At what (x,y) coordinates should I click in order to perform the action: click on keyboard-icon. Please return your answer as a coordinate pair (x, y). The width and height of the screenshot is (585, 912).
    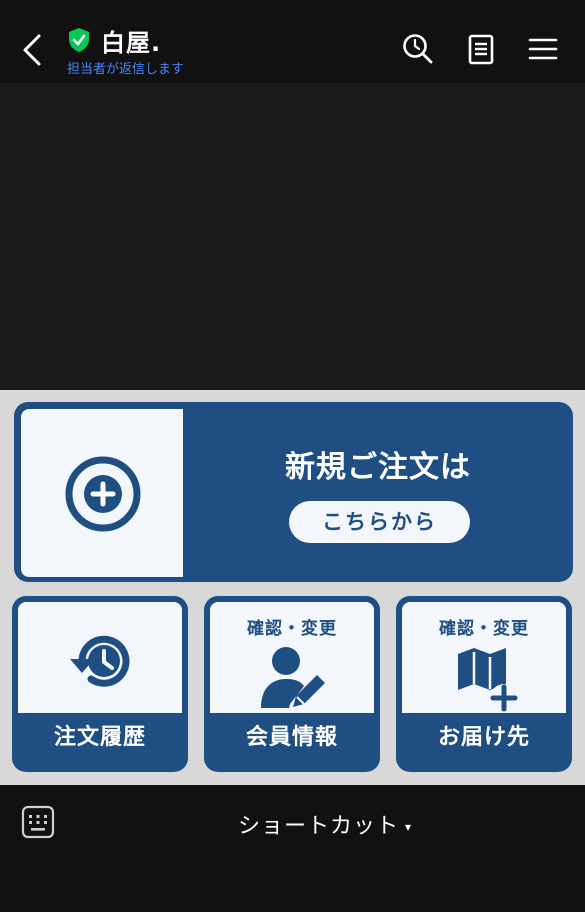
    Looking at the image, I should click on (38, 822).